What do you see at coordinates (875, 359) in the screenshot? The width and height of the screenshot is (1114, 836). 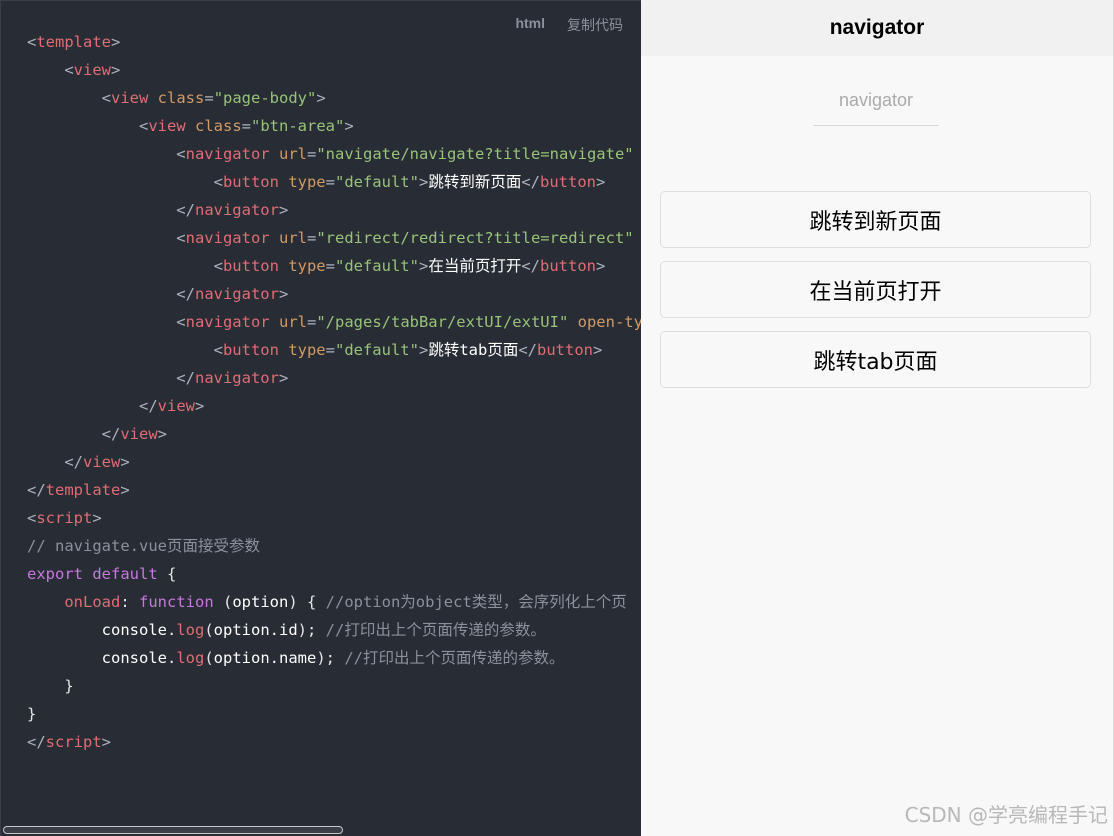 I see `switch-tab-page-button: 跳转tab页面` at bounding box center [875, 359].